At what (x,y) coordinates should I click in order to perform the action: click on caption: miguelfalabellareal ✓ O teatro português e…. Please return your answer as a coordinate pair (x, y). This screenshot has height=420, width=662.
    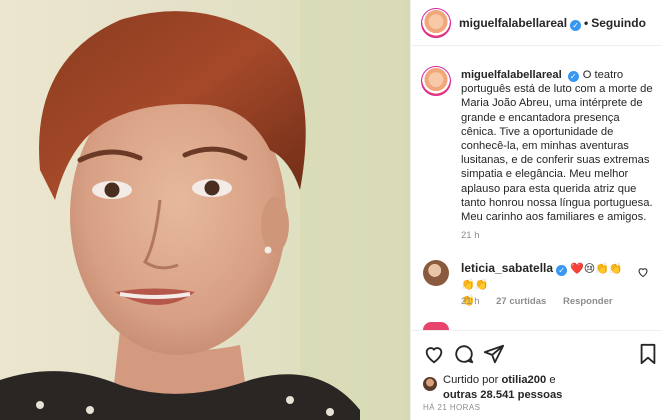
    Looking at the image, I should click on (559, 146).